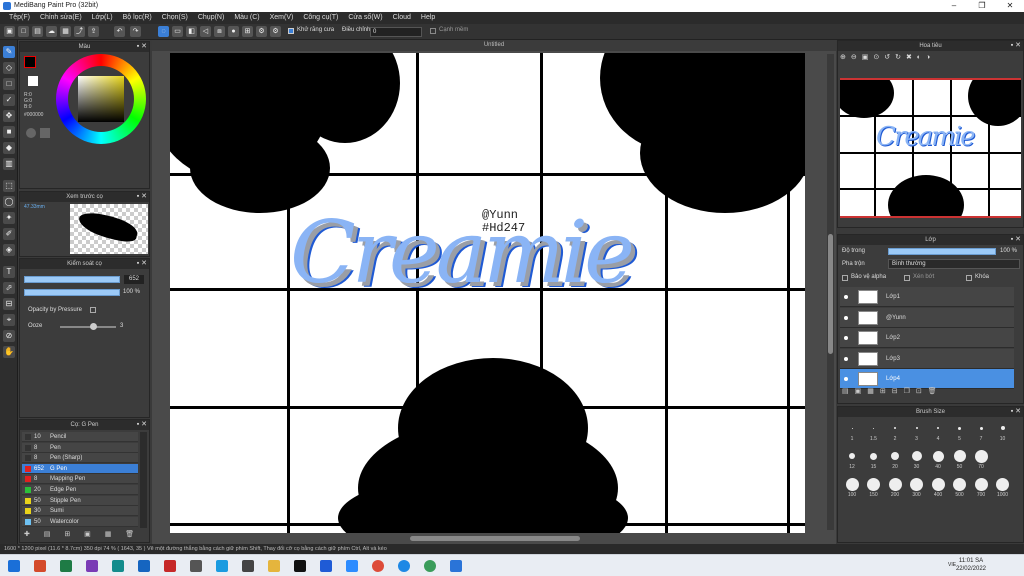  Describe the element at coordinates (981, 487) in the screenshot. I see `brush-size-option: 700` at that location.